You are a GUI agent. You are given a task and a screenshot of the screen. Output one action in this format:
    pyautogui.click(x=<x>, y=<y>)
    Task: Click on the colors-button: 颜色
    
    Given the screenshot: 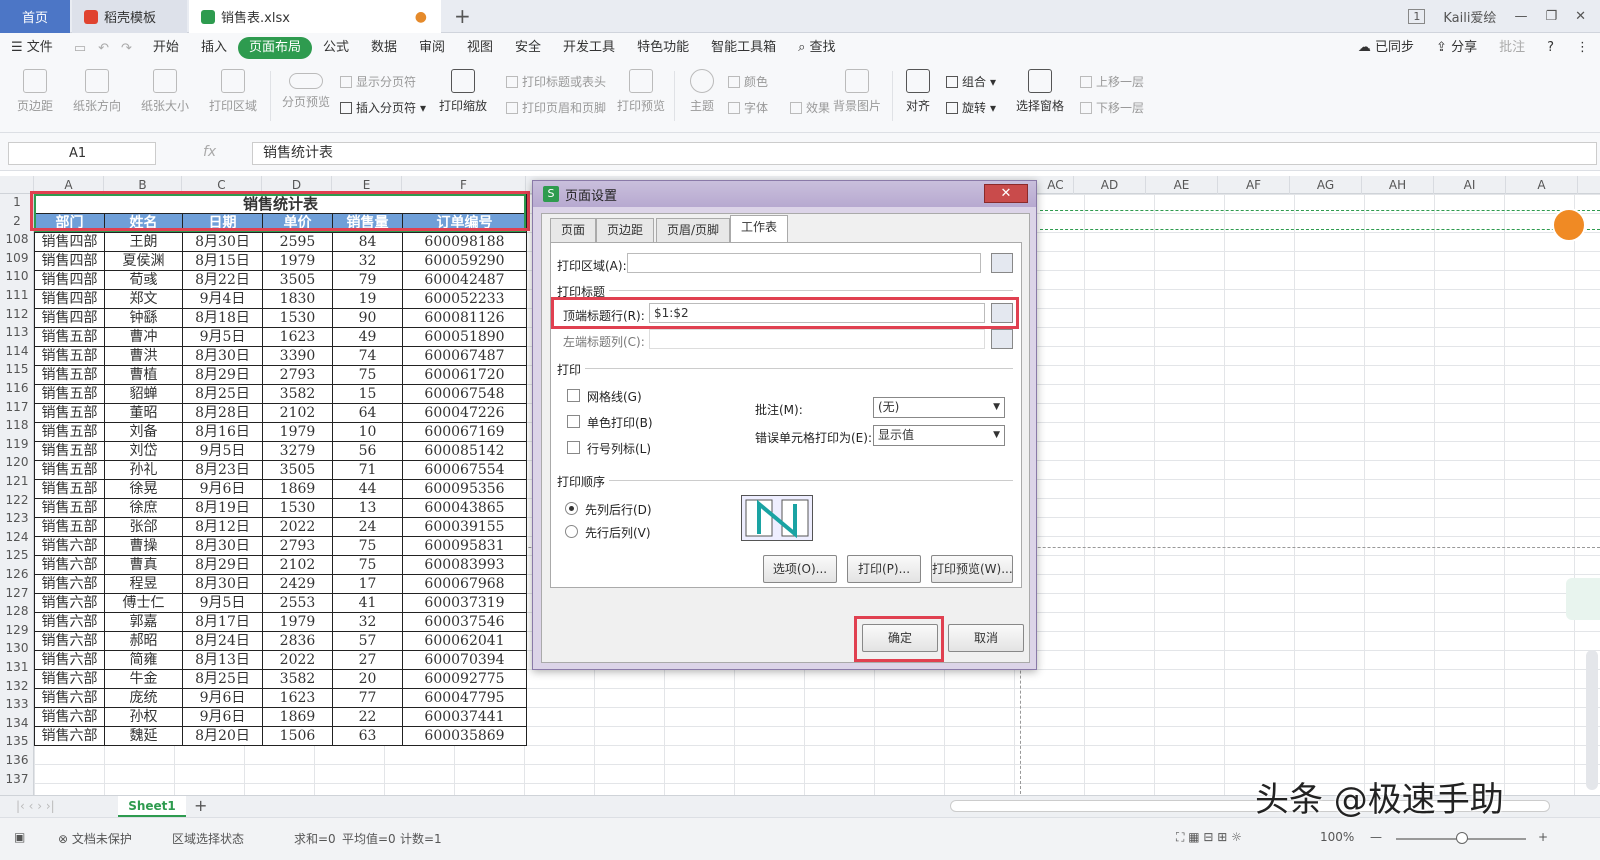 What is the action you would take?
    pyautogui.click(x=748, y=81)
    